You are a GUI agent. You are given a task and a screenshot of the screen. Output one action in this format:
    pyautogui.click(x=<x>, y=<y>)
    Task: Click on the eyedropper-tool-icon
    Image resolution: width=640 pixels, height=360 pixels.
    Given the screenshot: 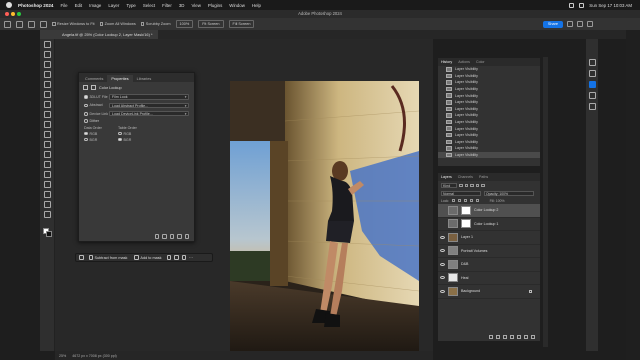 What is the action you would take?
    pyautogui.click(x=47, y=114)
    